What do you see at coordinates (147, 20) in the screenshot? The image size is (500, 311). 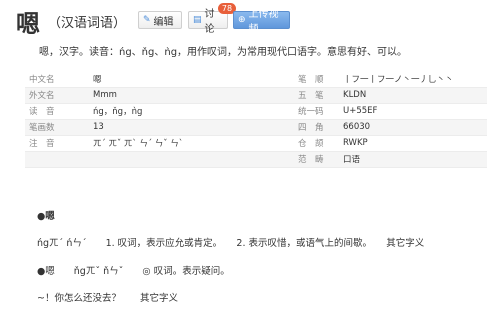 I see `pencil-icon: ✎` at bounding box center [147, 20].